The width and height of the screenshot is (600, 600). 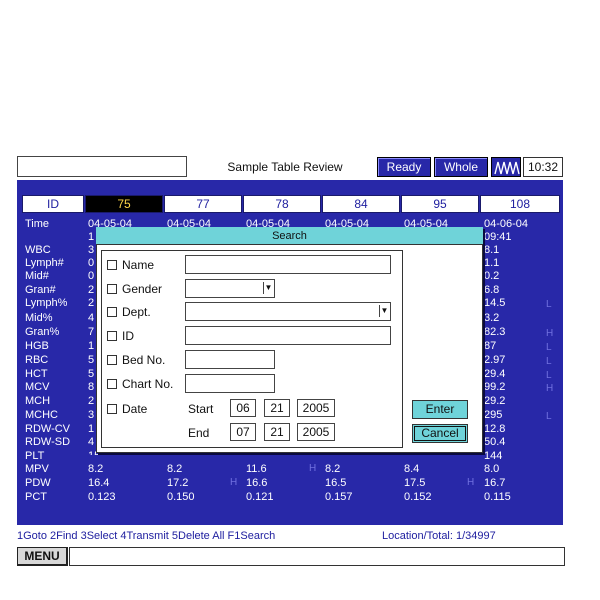 What do you see at coordinates (230, 288) in the screenshot?
I see `gender-select: ▼` at bounding box center [230, 288].